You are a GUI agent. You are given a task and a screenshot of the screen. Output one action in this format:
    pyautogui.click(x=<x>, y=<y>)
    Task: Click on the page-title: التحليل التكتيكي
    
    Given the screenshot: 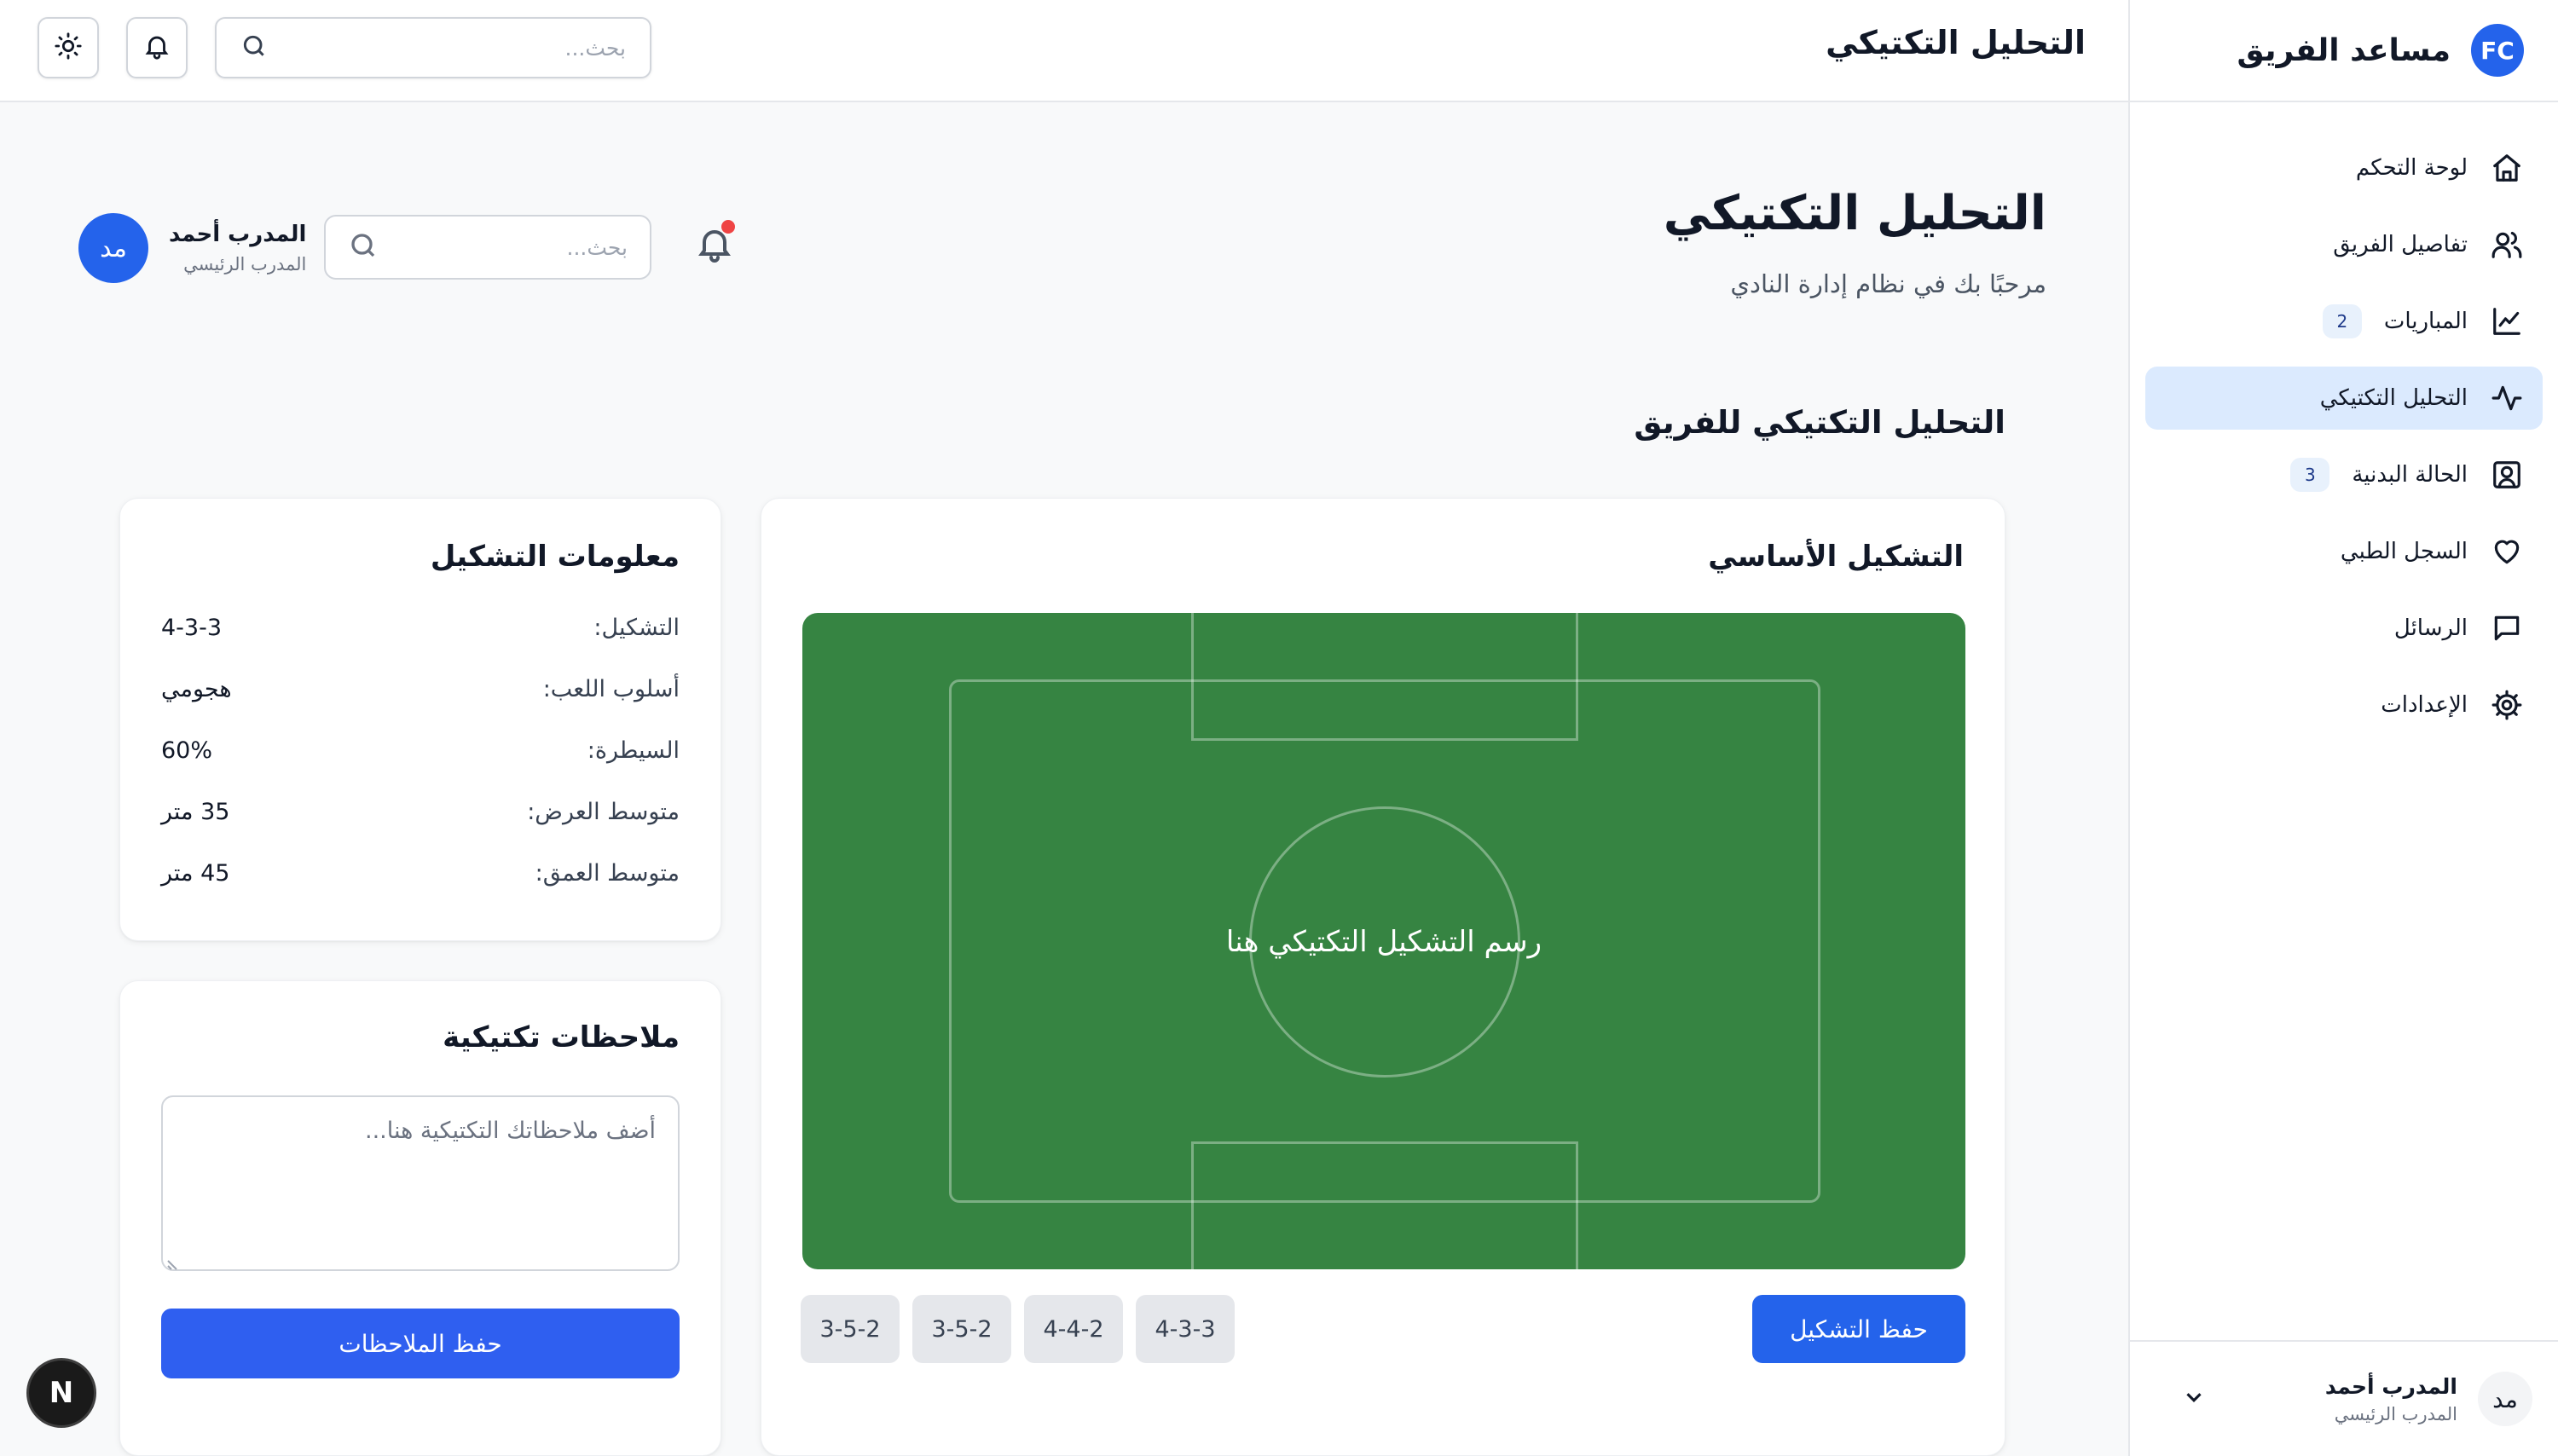 What is the action you would take?
    pyautogui.click(x=1854, y=213)
    